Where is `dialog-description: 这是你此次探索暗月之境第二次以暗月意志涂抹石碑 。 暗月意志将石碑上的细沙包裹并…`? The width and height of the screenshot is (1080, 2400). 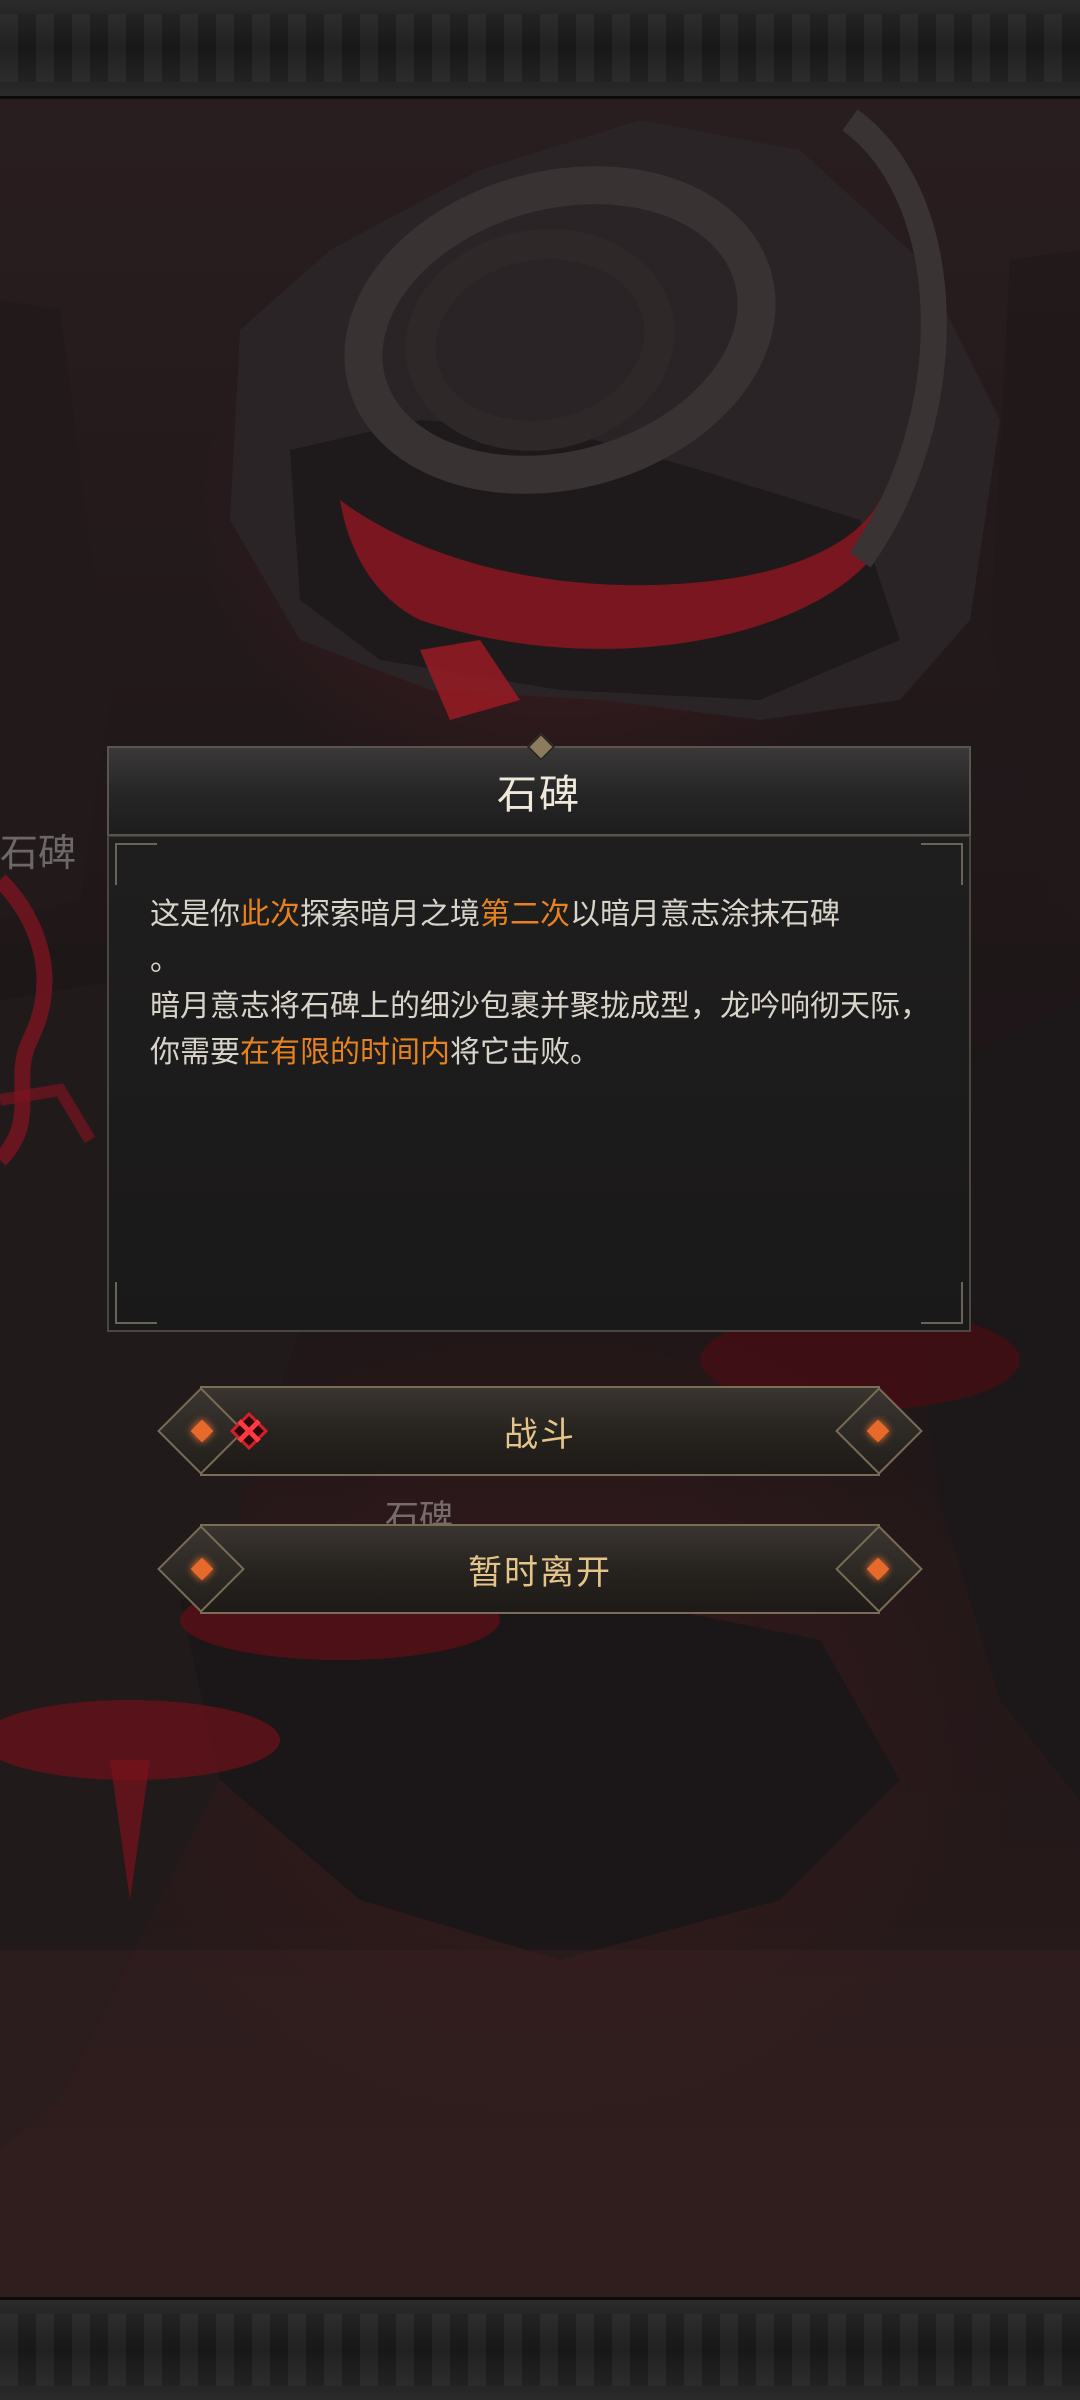
dialog-description: 这是你此次探索暗月之境第二次以暗月意志涂抹石碑 。 暗月意志将石碑上的细沙包裹并… is located at coordinates (540, 984).